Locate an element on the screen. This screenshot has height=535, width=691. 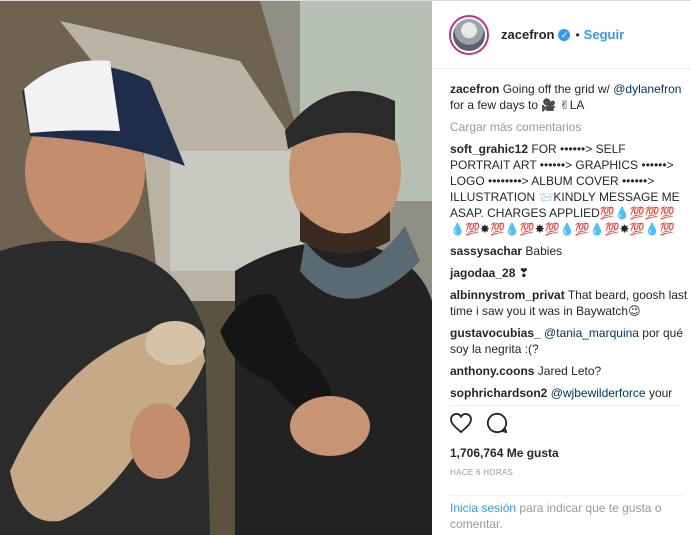
action-icons is located at coordinates (565, 424).